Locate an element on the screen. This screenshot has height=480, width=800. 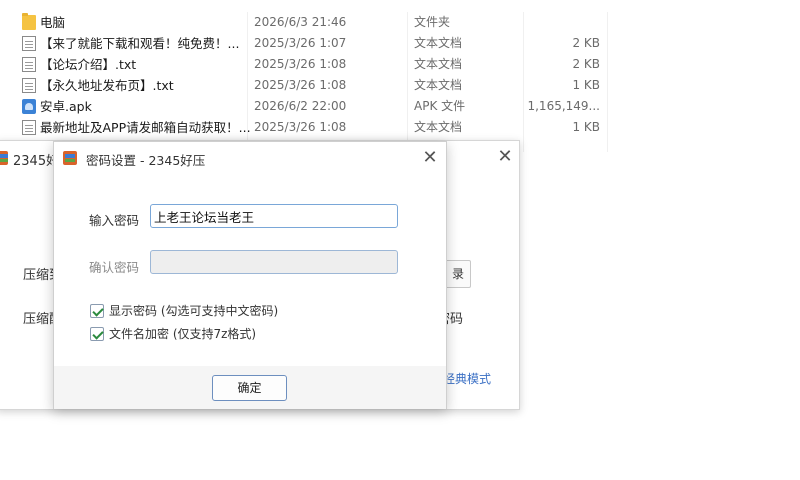
encrypt-filenames-label: 文件名加密 (仅支持7z格式) is located at coordinates (183, 334).